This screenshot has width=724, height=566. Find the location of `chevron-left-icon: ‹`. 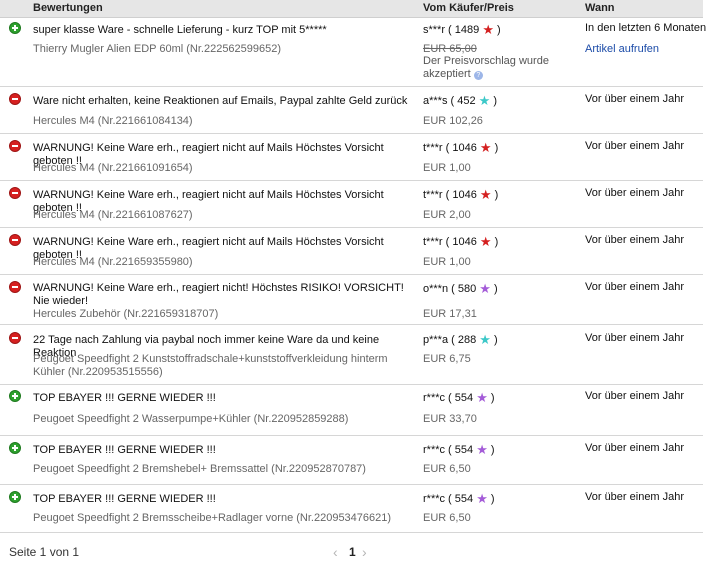

chevron-left-icon: ‹ is located at coordinates (335, 552).